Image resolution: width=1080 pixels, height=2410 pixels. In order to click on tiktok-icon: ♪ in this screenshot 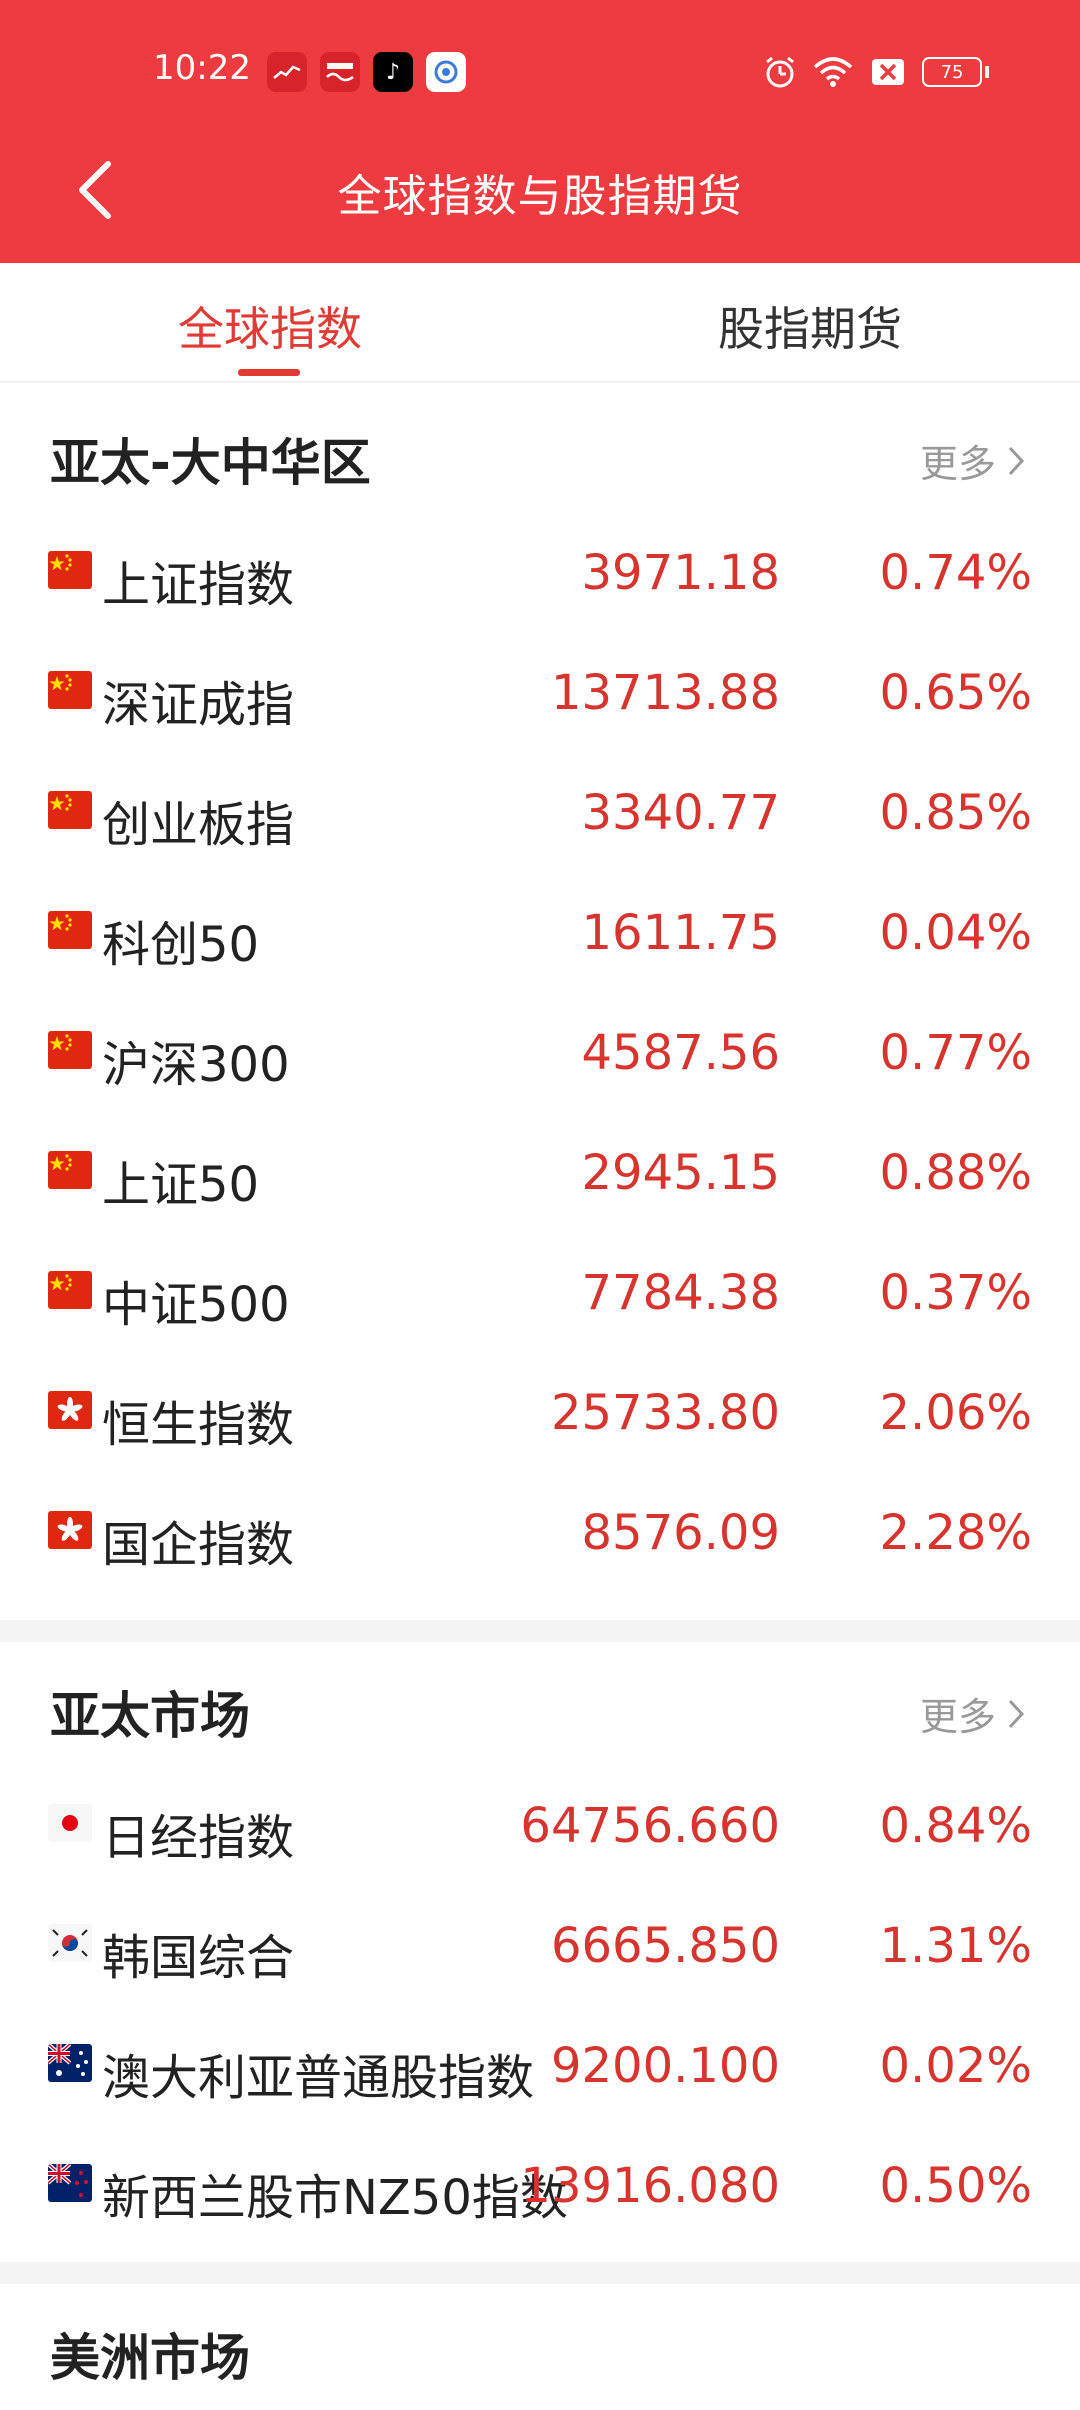, I will do `click(393, 72)`.